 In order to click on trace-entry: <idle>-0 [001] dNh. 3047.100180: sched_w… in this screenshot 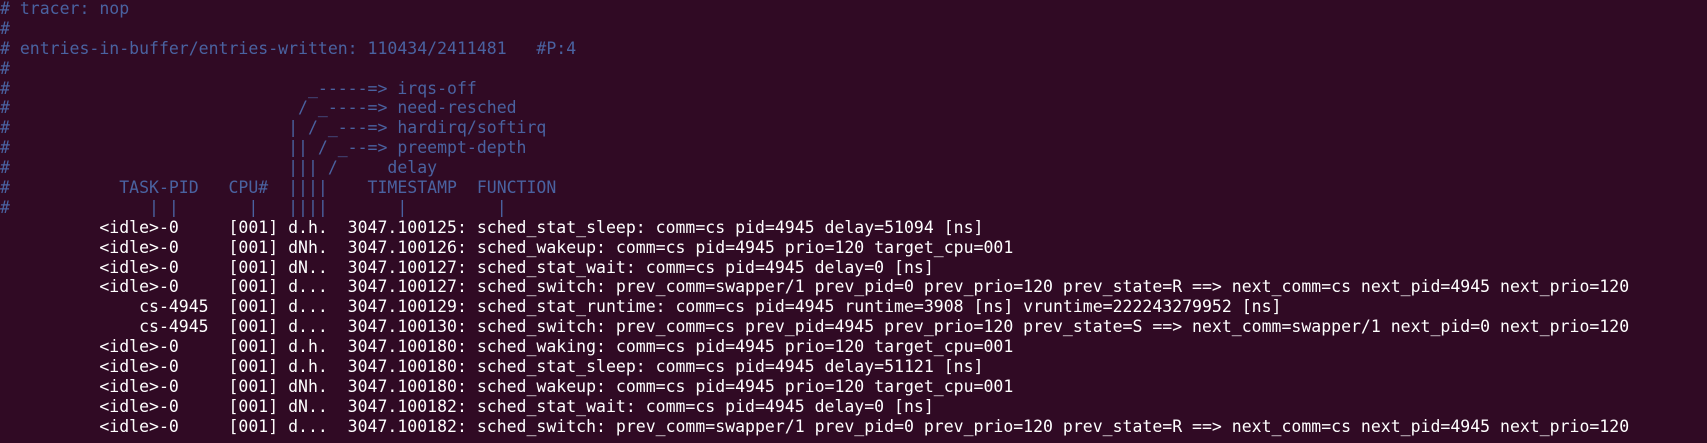, I will do `click(507, 386)`.